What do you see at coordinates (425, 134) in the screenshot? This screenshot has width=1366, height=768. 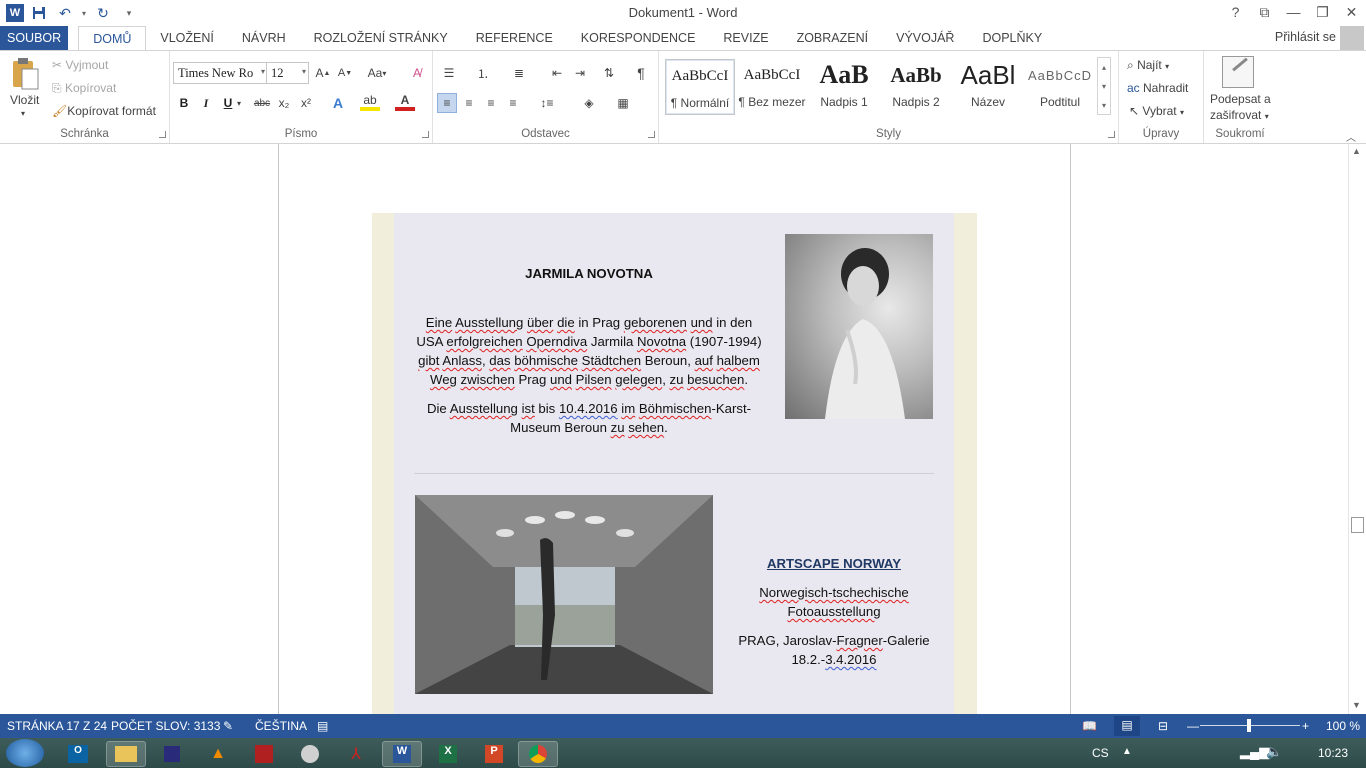 I see `font-launcher-icon` at bounding box center [425, 134].